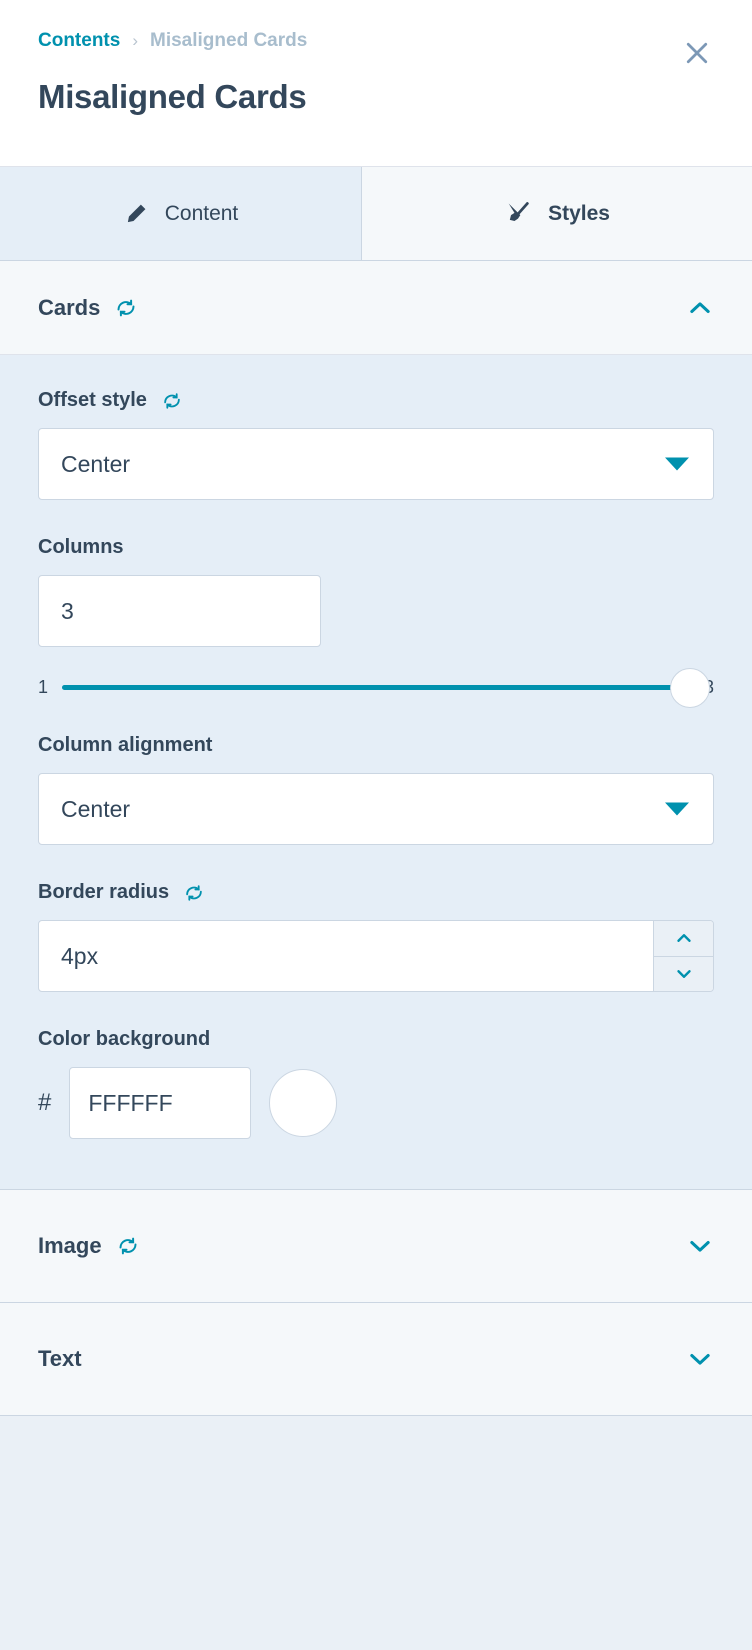 Image resolution: width=752 pixels, height=1650 pixels. I want to click on stepper-decrement-button, so click(683, 973).